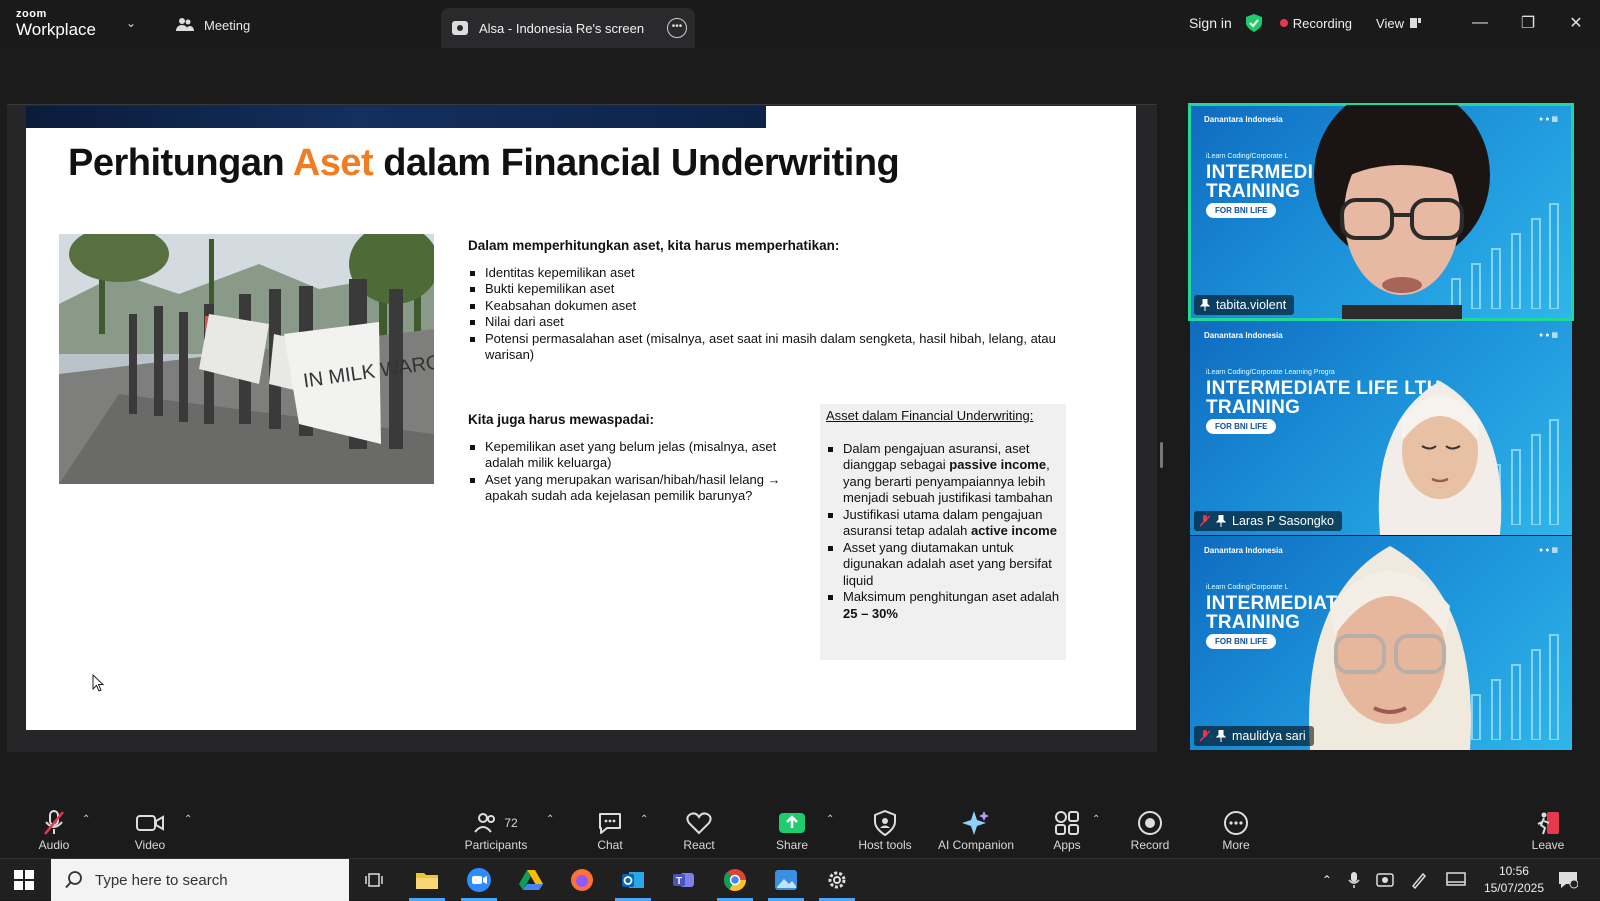 This screenshot has height=901, width=1600. I want to click on tab-screen-label: Alsa - Indonesia Re's screen, so click(562, 28).